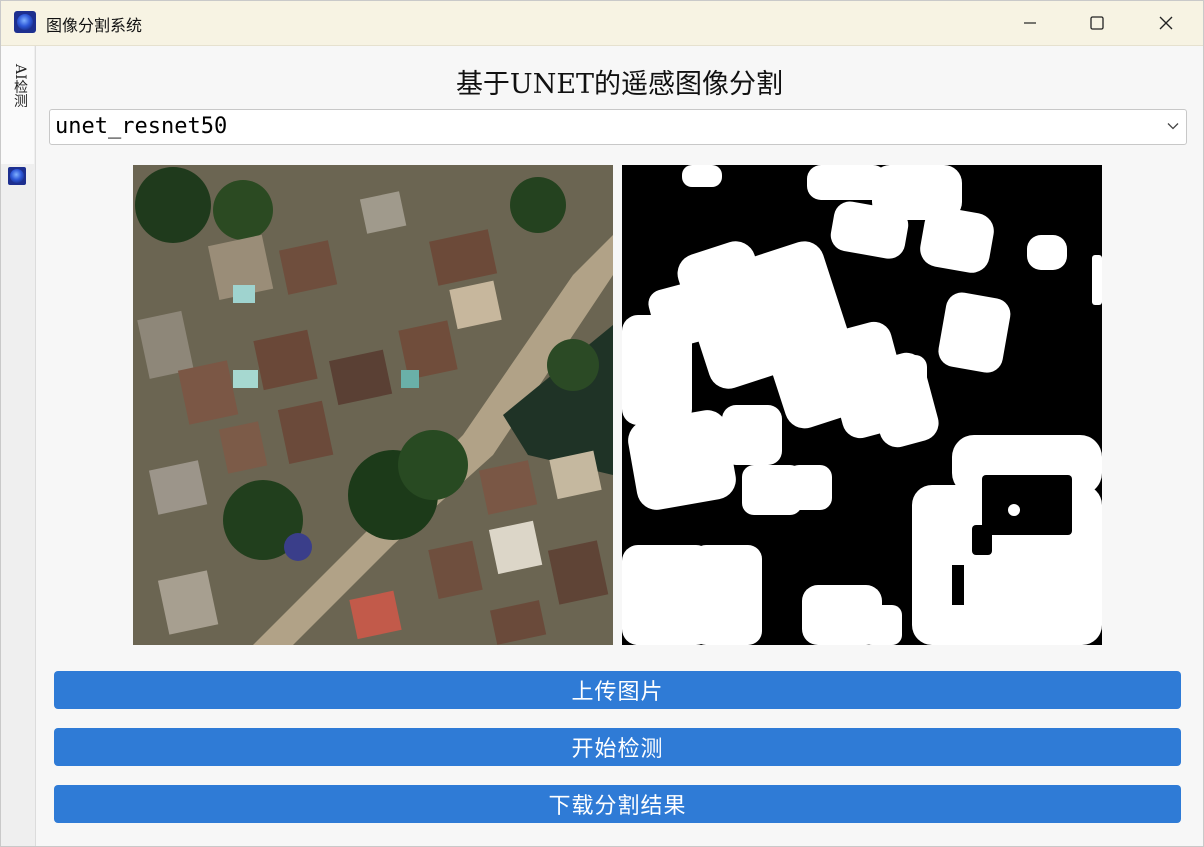 Image resolution: width=1204 pixels, height=847 pixels. I want to click on page-title: 基于UNET的遥感图像分割, so click(619, 84).